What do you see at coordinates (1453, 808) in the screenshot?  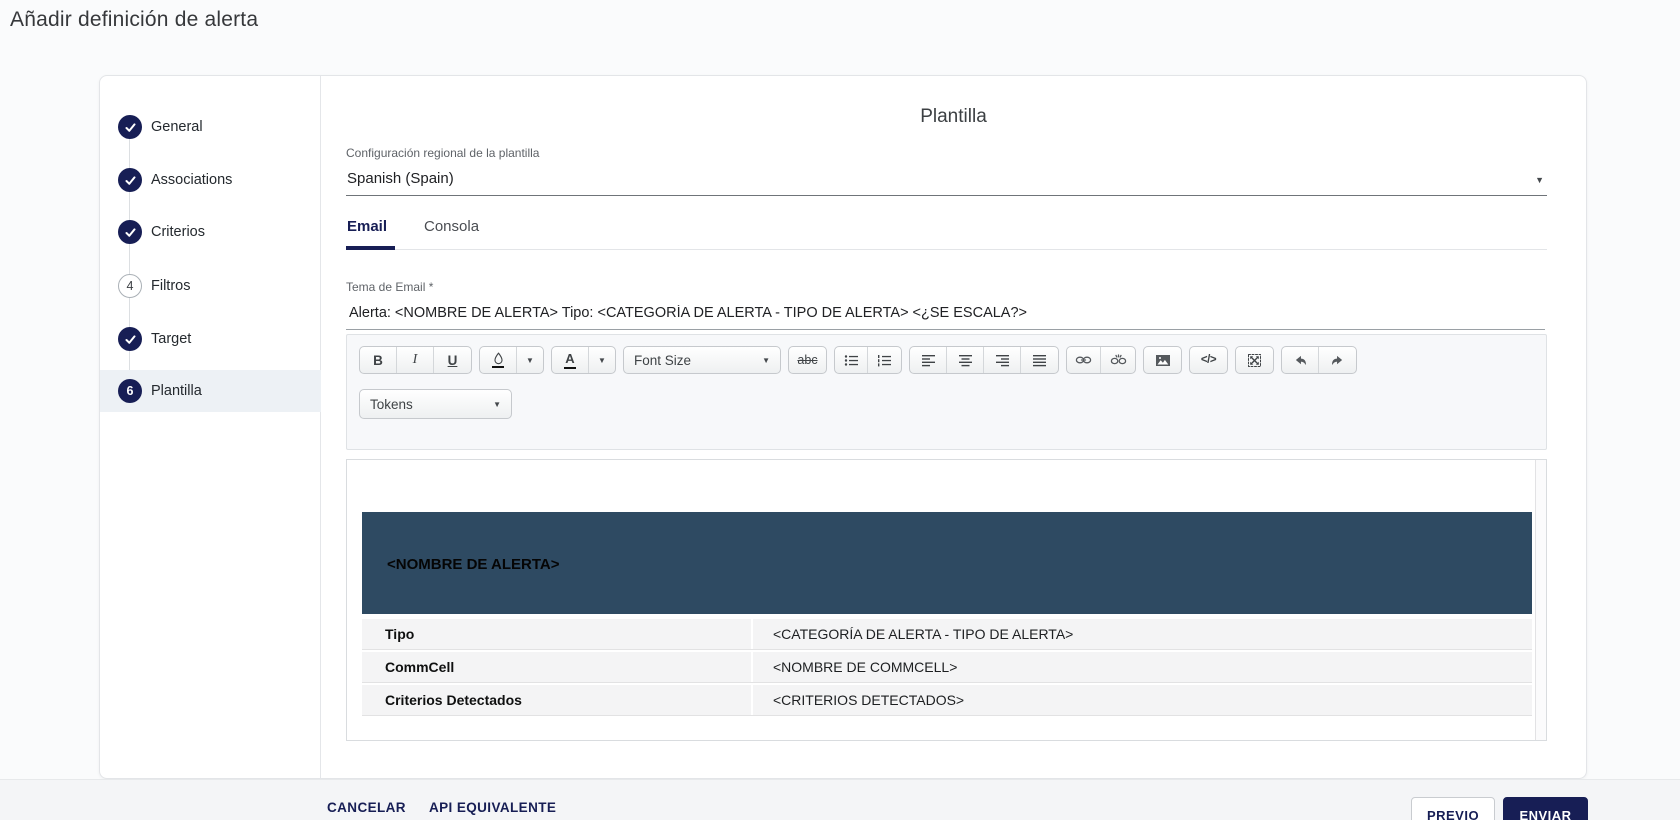 I see `previous-button: PREVIO` at bounding box center [1453, 808].